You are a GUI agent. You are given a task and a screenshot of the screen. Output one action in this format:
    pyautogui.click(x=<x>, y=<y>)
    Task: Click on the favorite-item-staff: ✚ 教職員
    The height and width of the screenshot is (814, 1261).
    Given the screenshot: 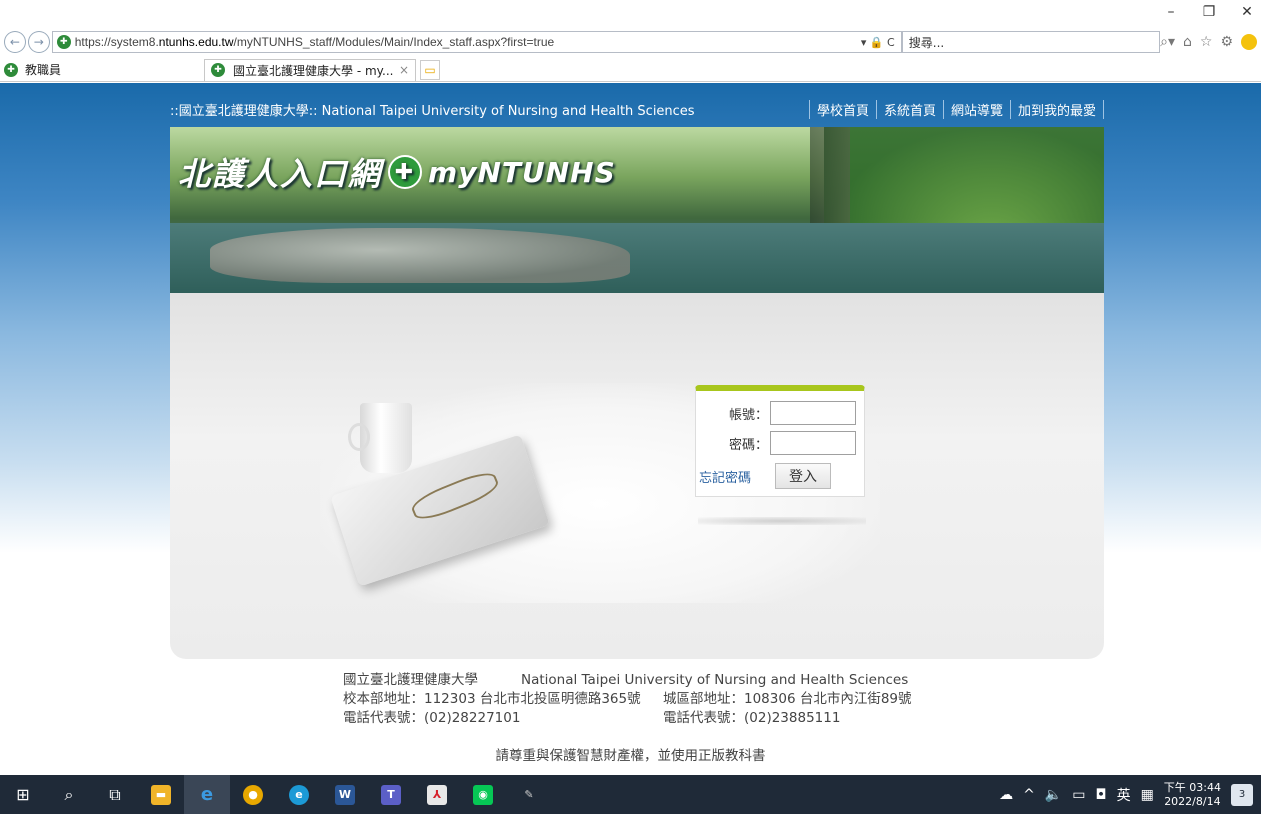 What is the action you would take?
    pyautogui.click(x=100, y=69)
    